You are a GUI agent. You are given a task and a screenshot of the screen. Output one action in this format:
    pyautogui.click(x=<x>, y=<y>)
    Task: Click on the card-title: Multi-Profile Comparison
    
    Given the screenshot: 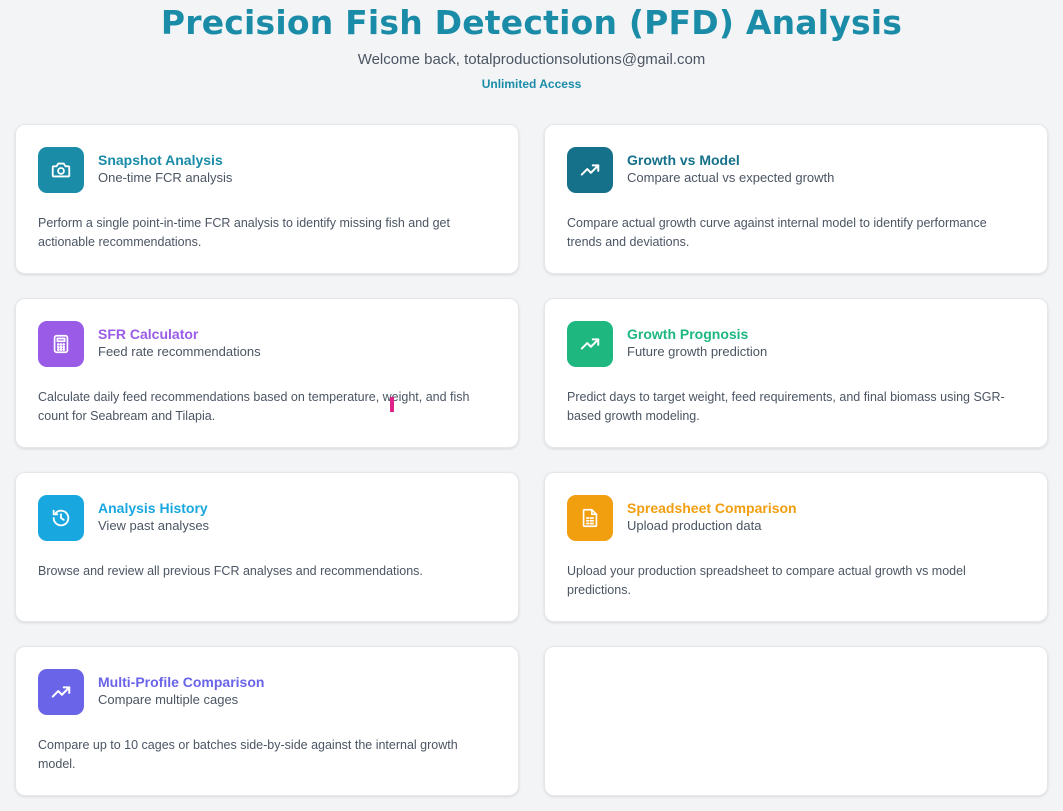 What is the action you would take?
    pyautogui.click(x=181, y=682)
    